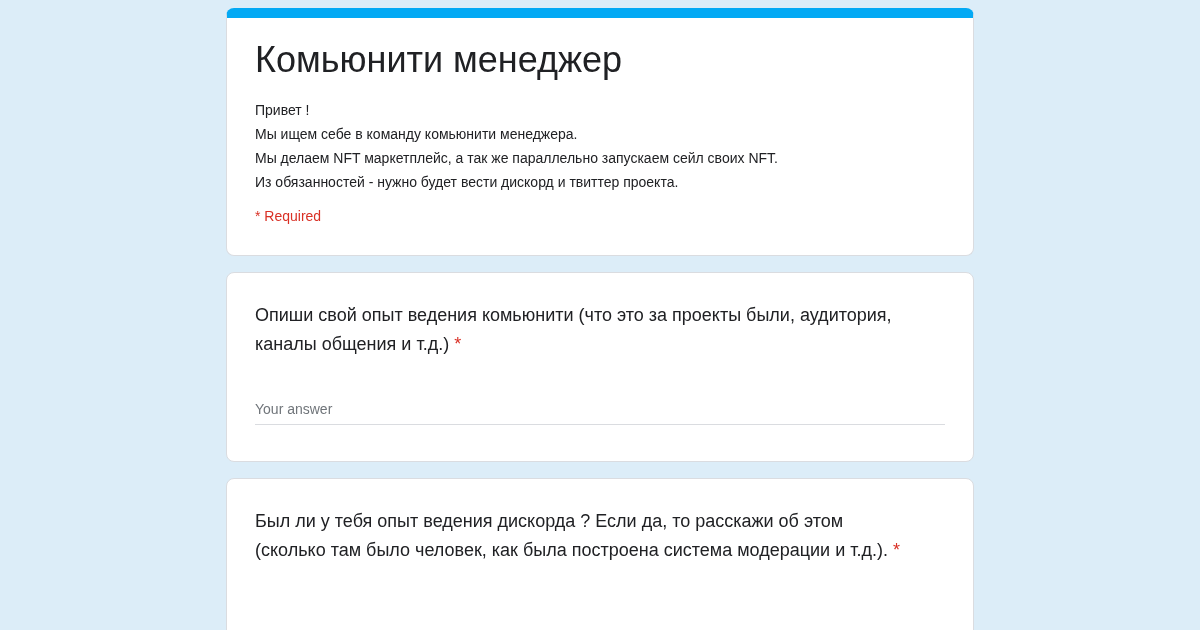 The height and width of the screenshot is (630, 1200). Describe the element at coordinates (439, 60) in the screenshot. I see `form-title: Комьюнити менеджер` at that location.